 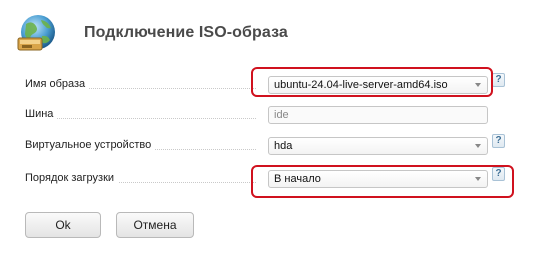 What do you see at coordinates (281, 115) in the screenshot?
I see `bus-value: ide` at bounding box center [281, 115].